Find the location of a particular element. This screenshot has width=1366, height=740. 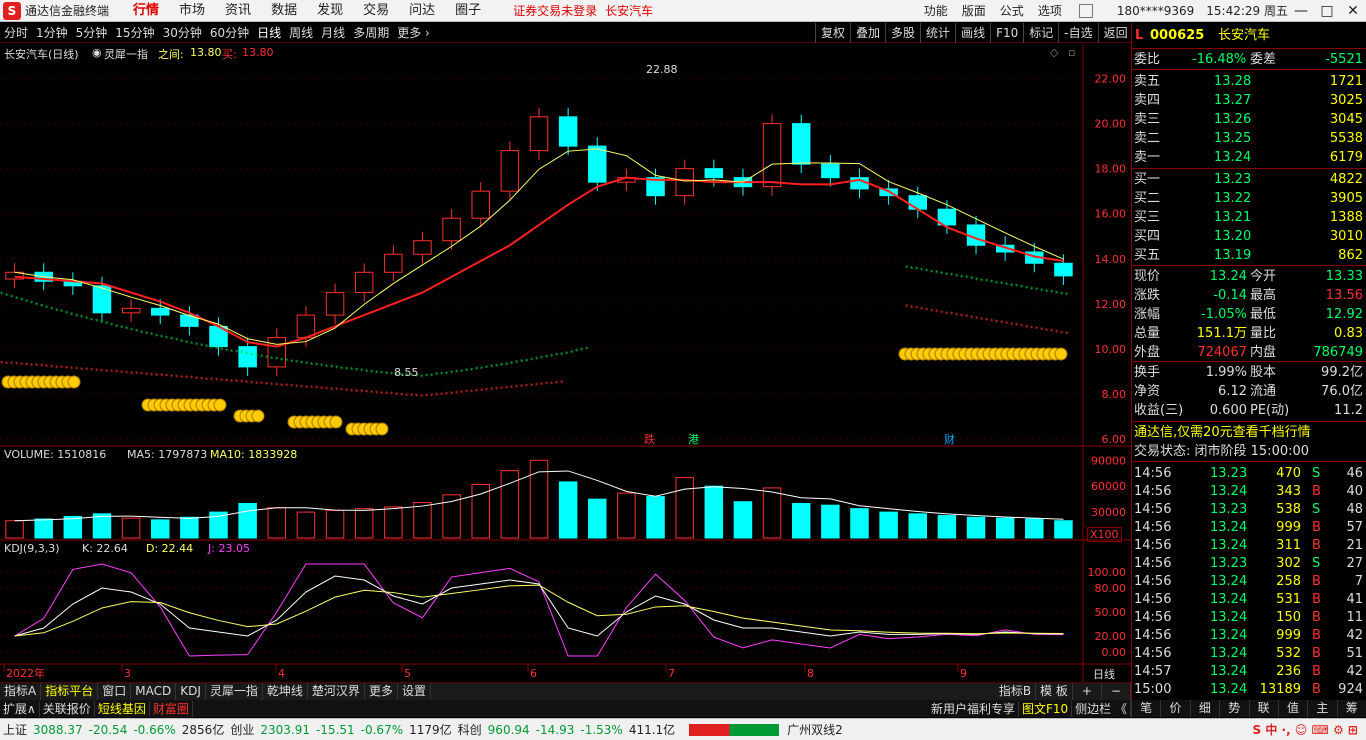

ext-expand: 扩展∧ is located at coordinates (20, 708).